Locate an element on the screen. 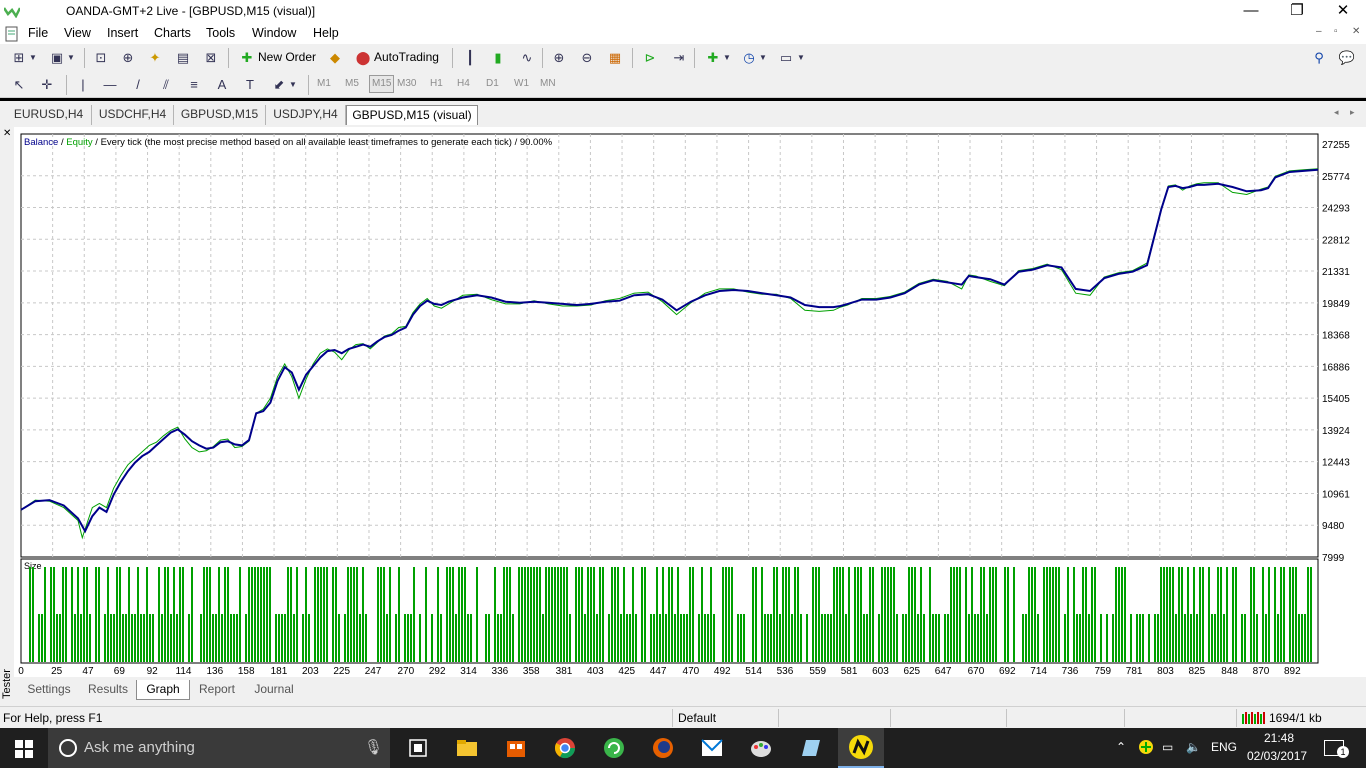  autoscroll-icon: ⇥ is located at coordinates (679, 58).